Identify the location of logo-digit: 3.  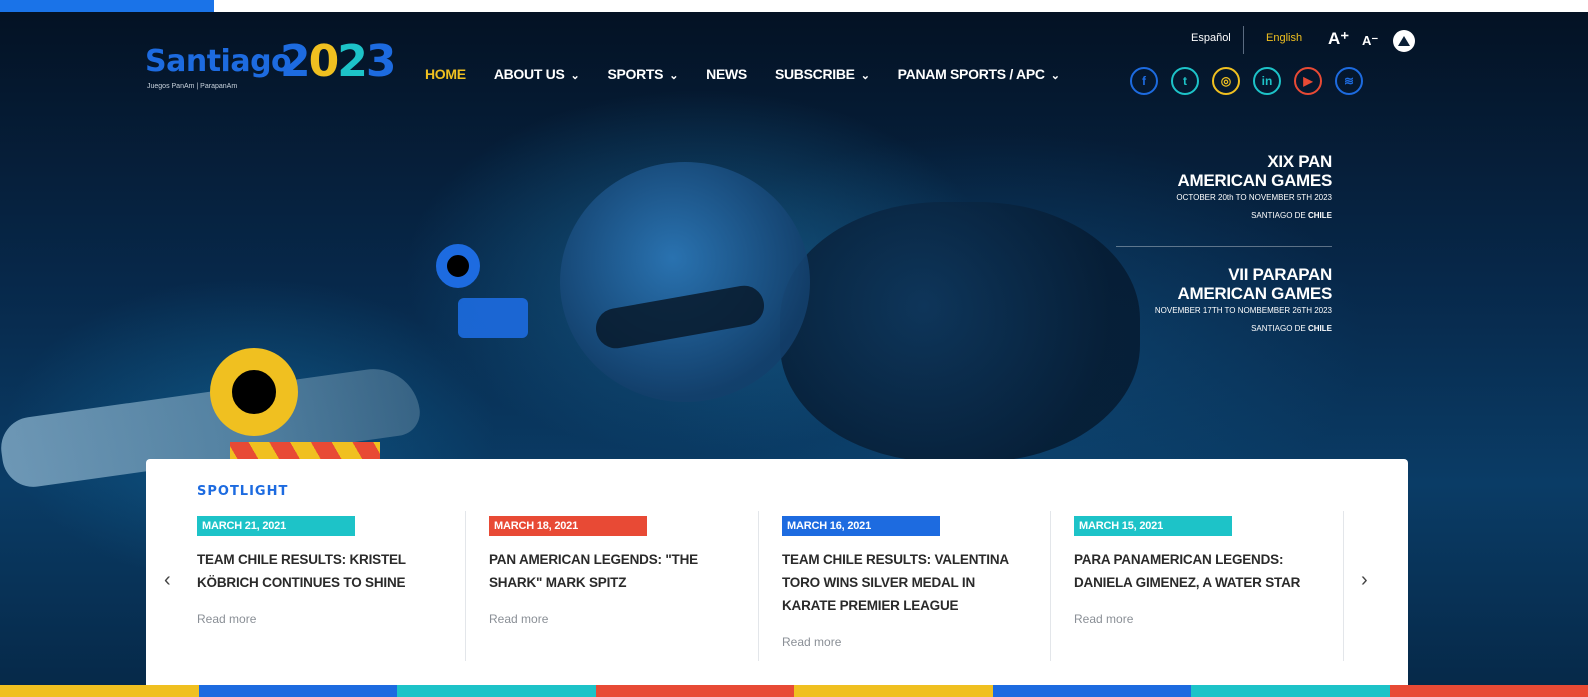
(381, 61).